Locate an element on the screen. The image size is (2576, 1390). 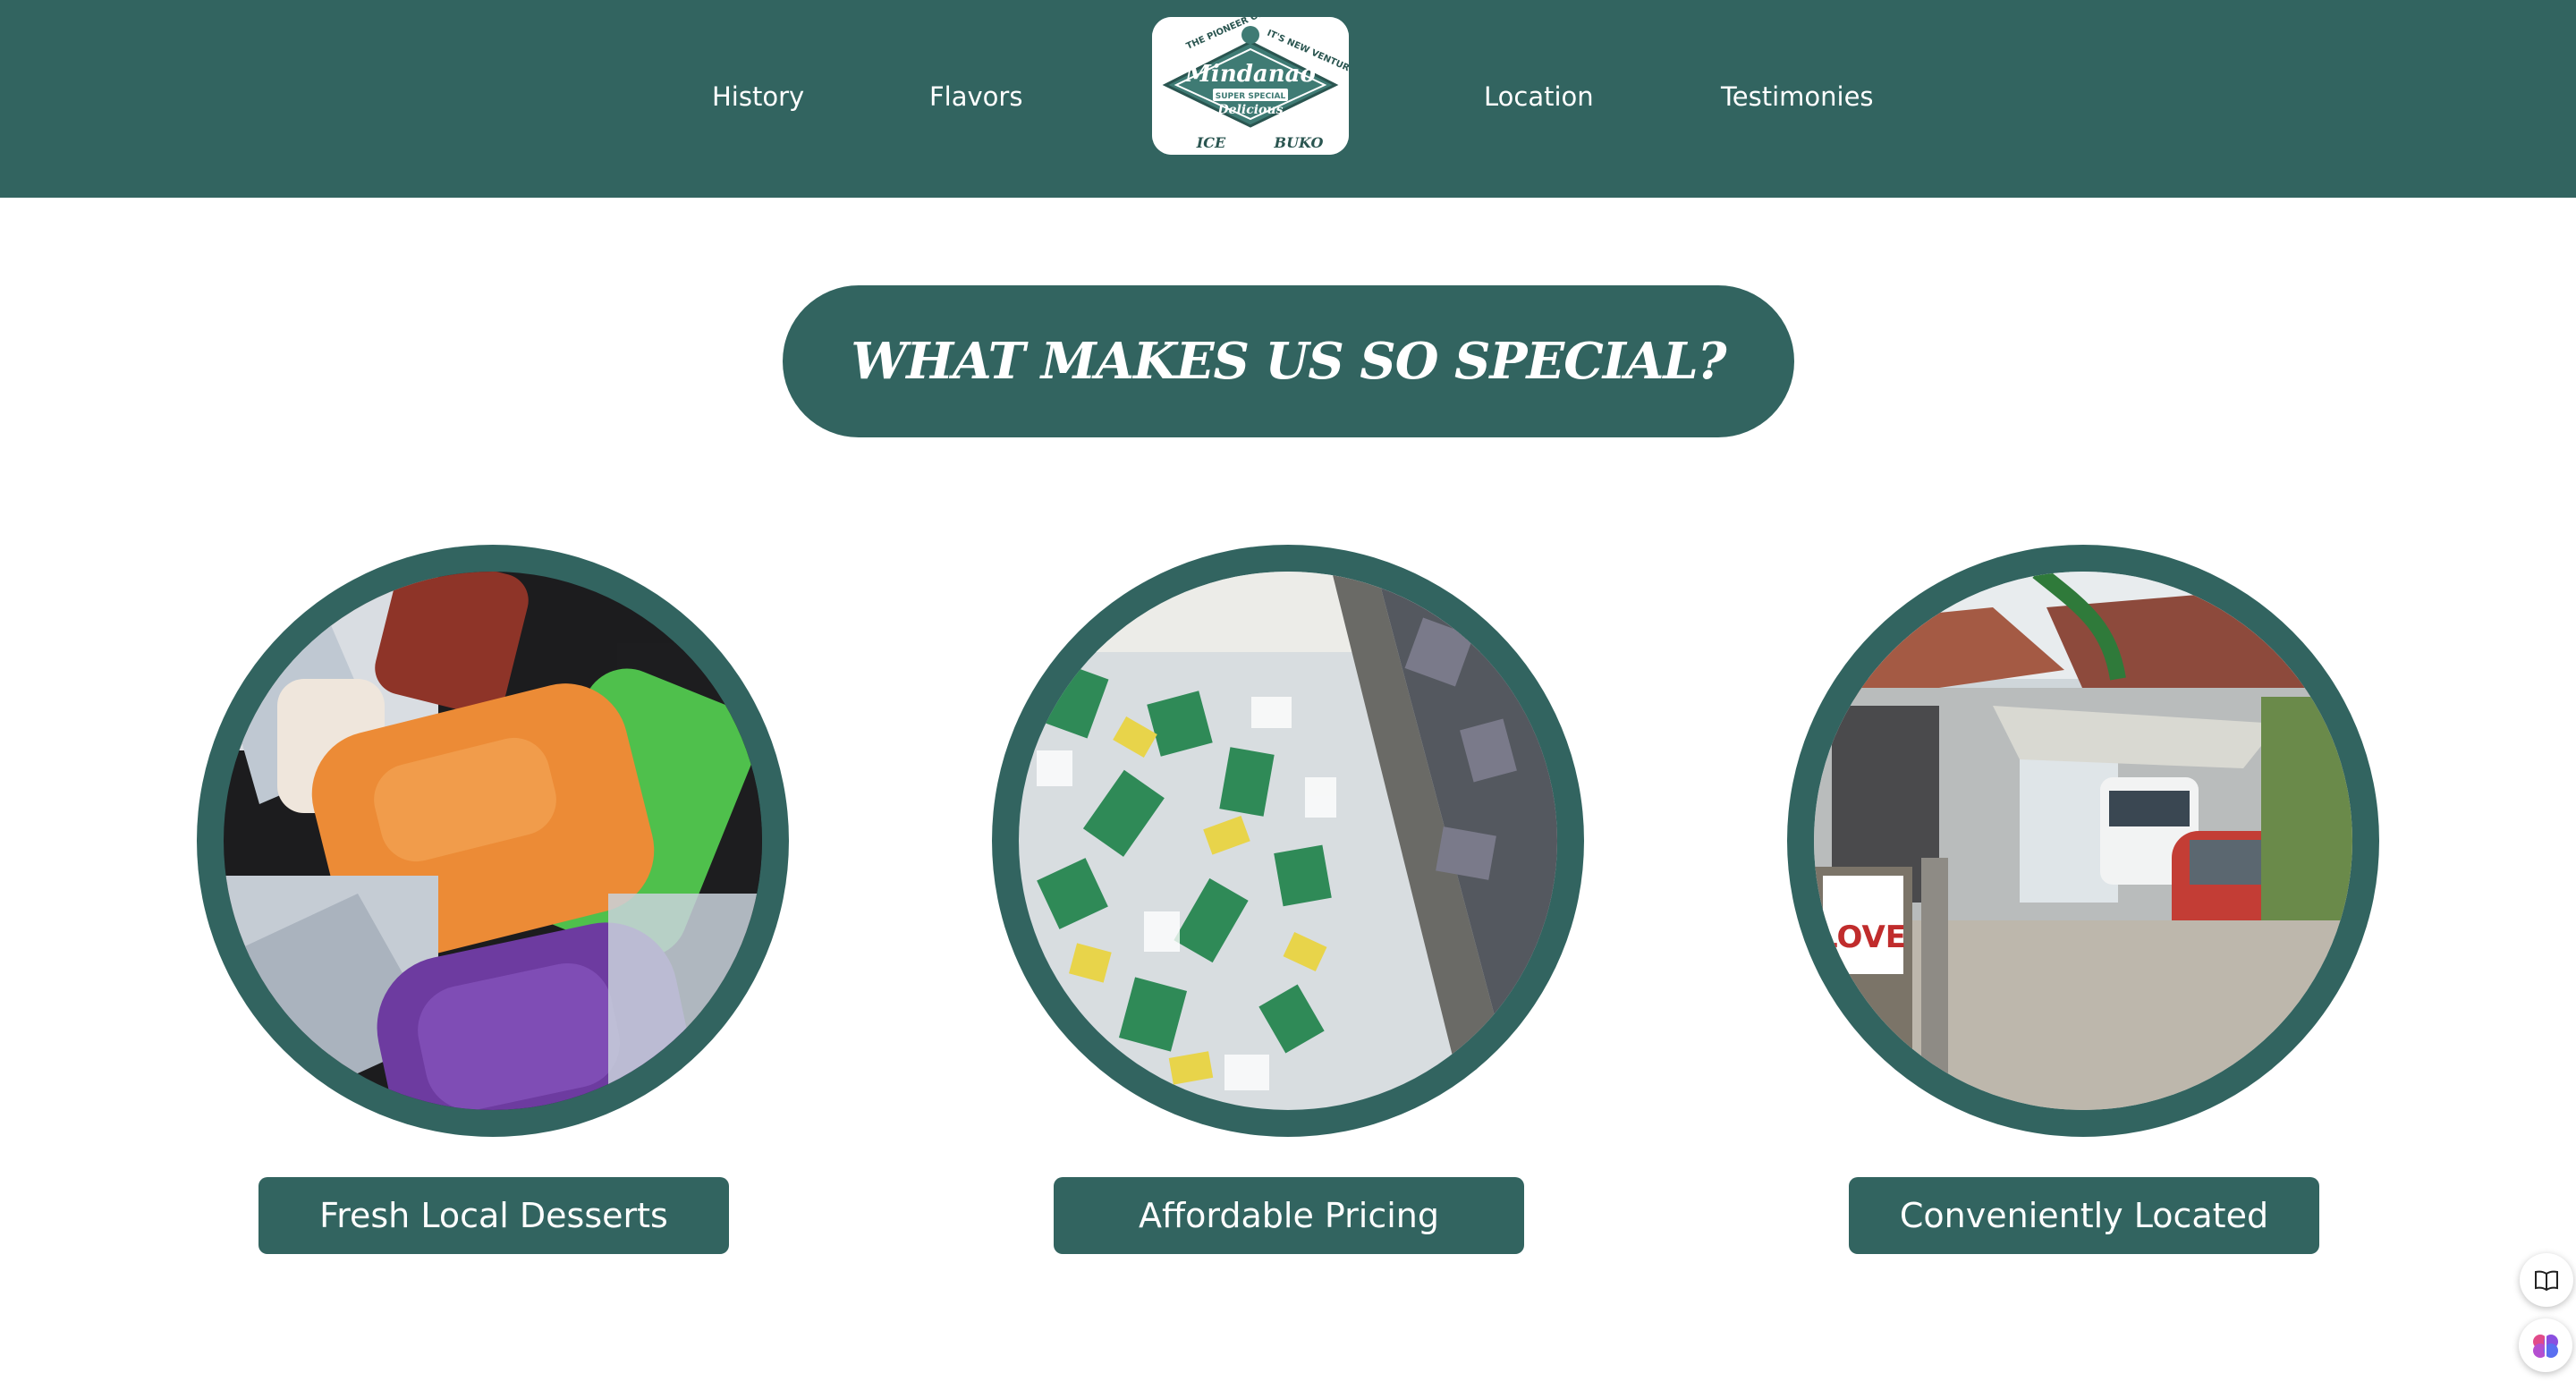
reader-mode-button is located at coordinates (2546, 1280).